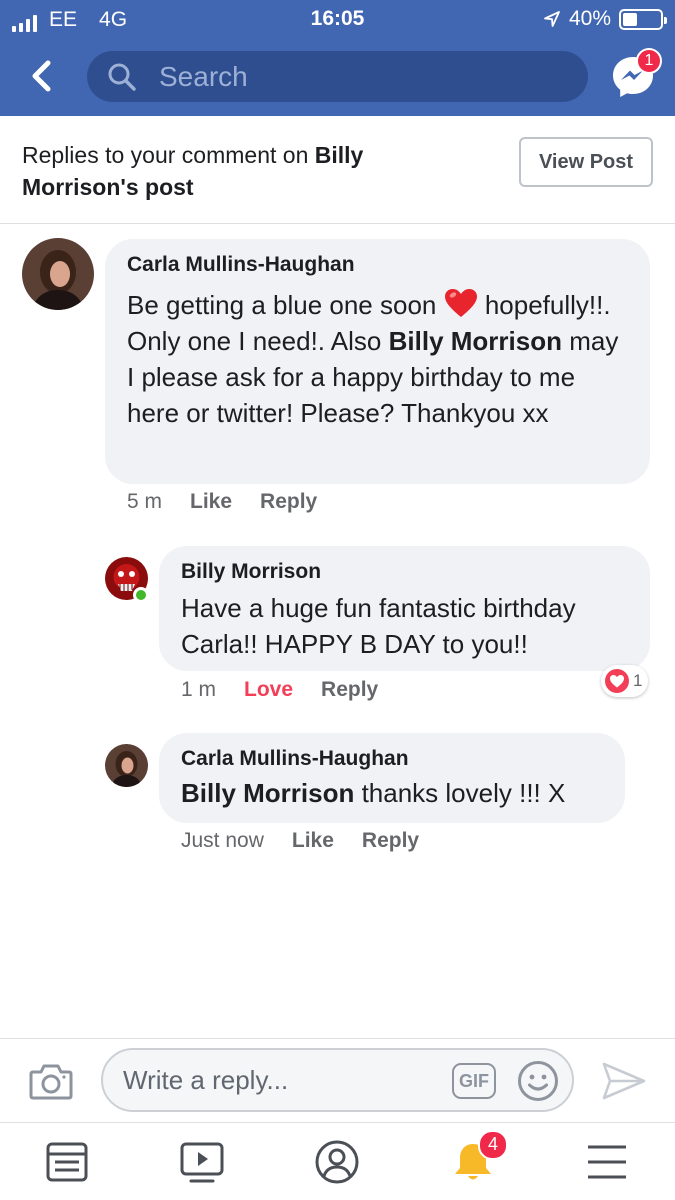 The image size is (675, 1200). Describe the element at coordinates (222, 840) in the screenshot. I see `comment-time: Just now` at that location.